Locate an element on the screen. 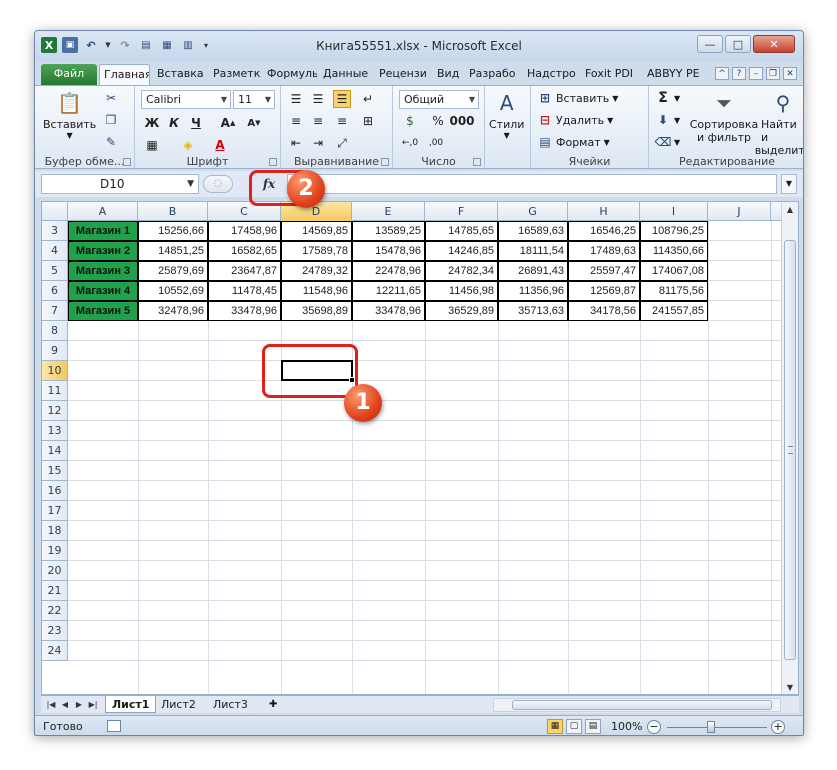  font-launcher is located at coordinates (273, 162).